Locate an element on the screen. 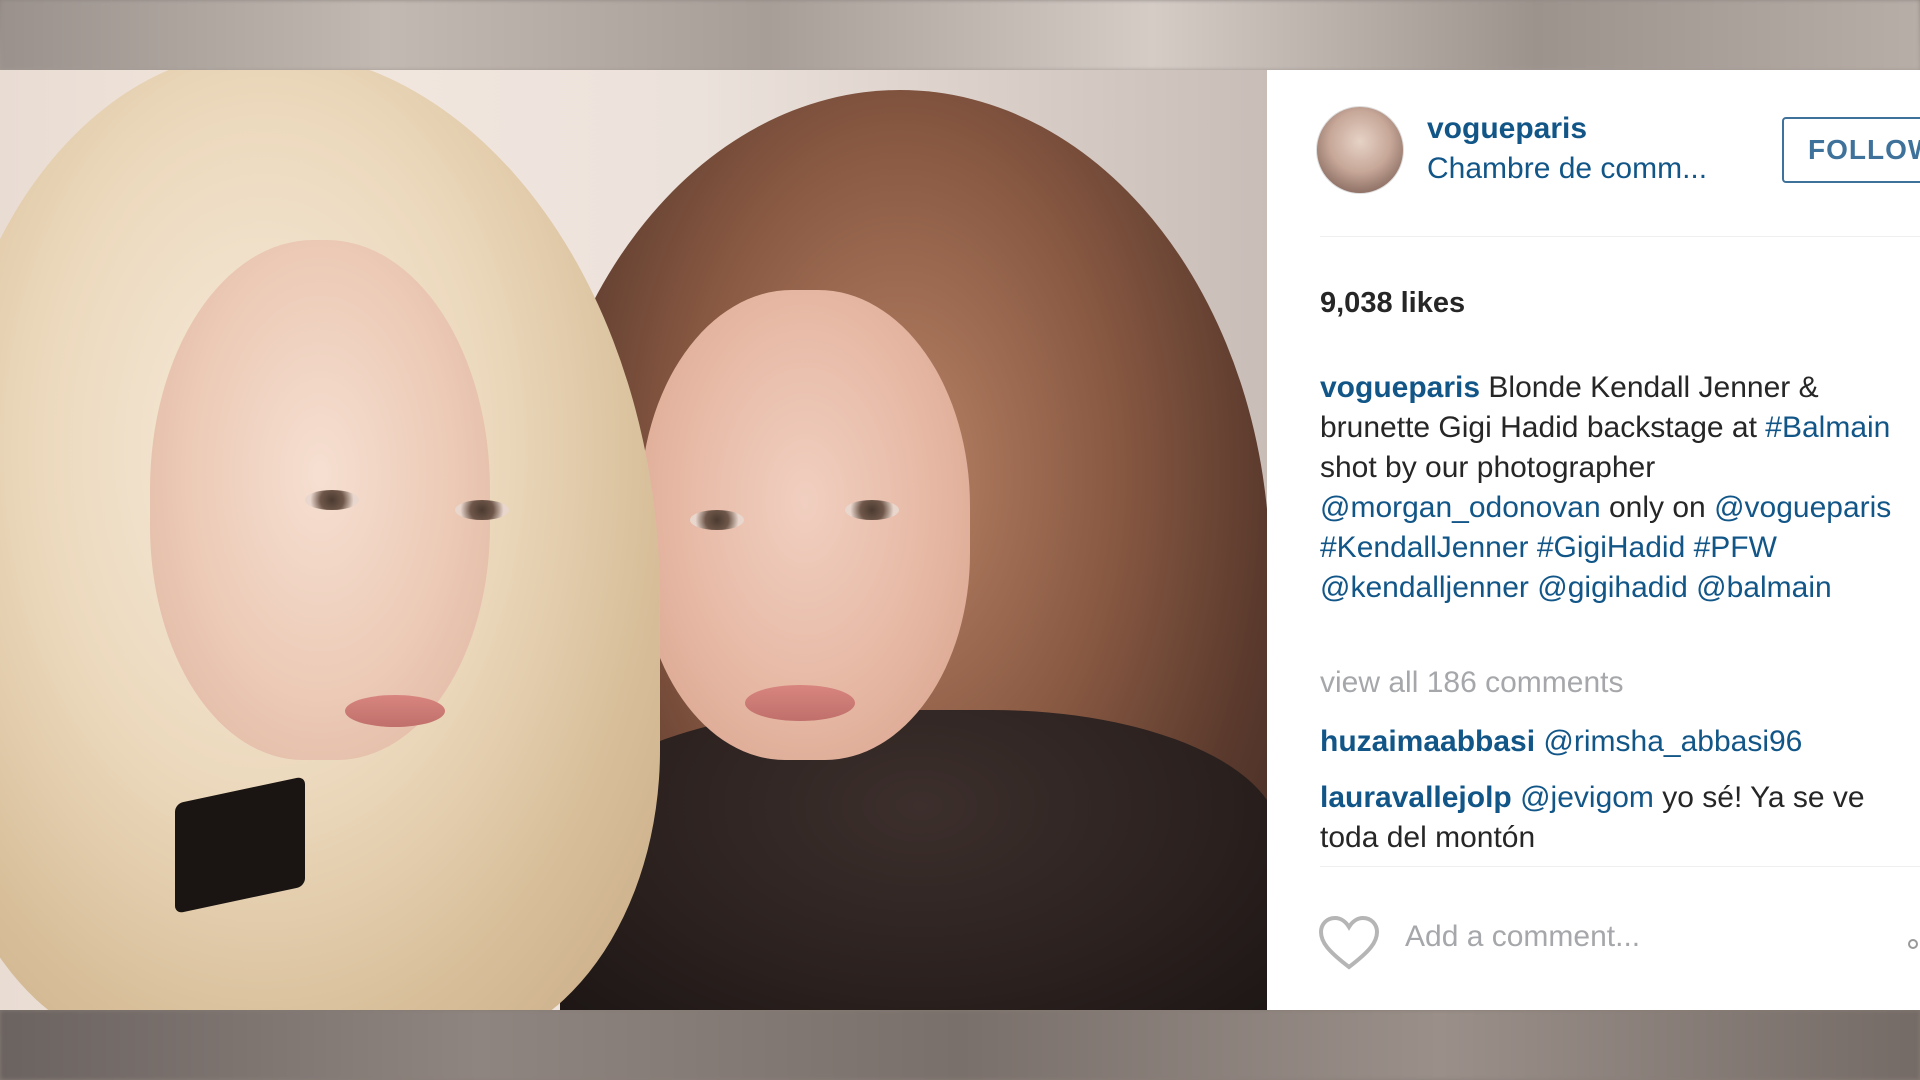  view-all-comments-link: view all 186 comments is located at coordinates (1471, 683).